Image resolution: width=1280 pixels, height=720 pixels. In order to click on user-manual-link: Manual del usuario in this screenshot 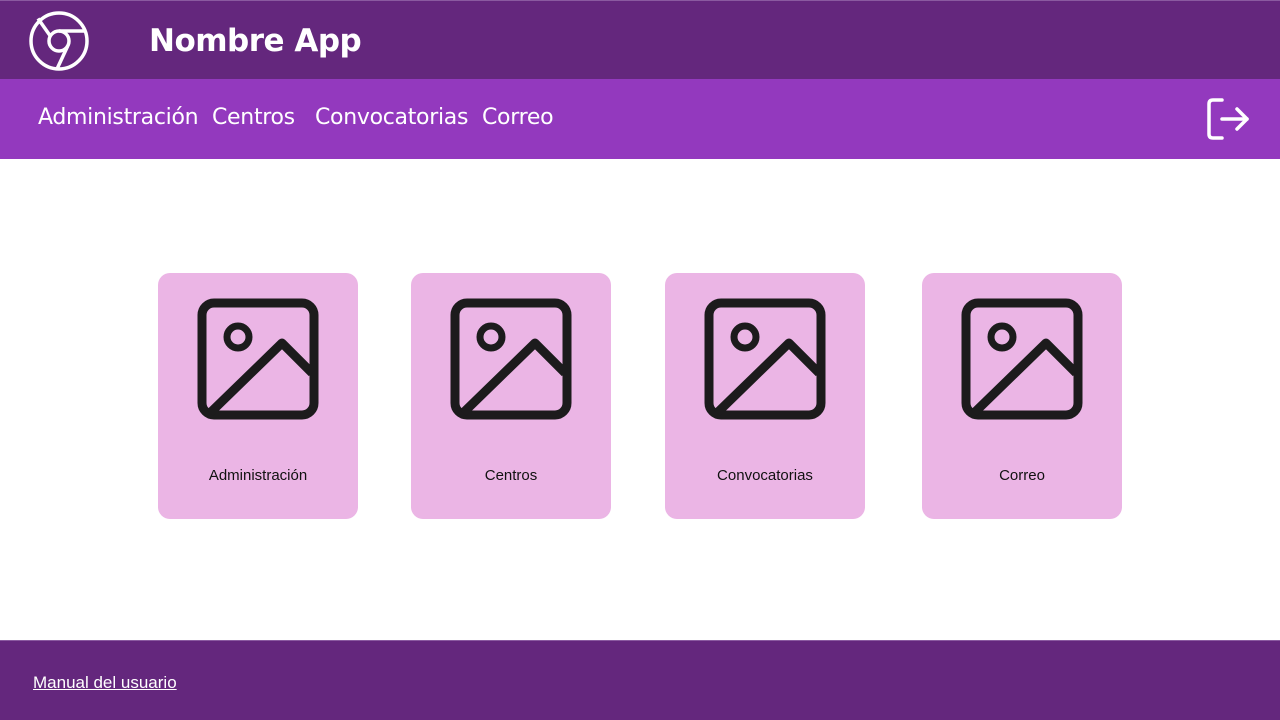, I will do `click(105, 683)`.